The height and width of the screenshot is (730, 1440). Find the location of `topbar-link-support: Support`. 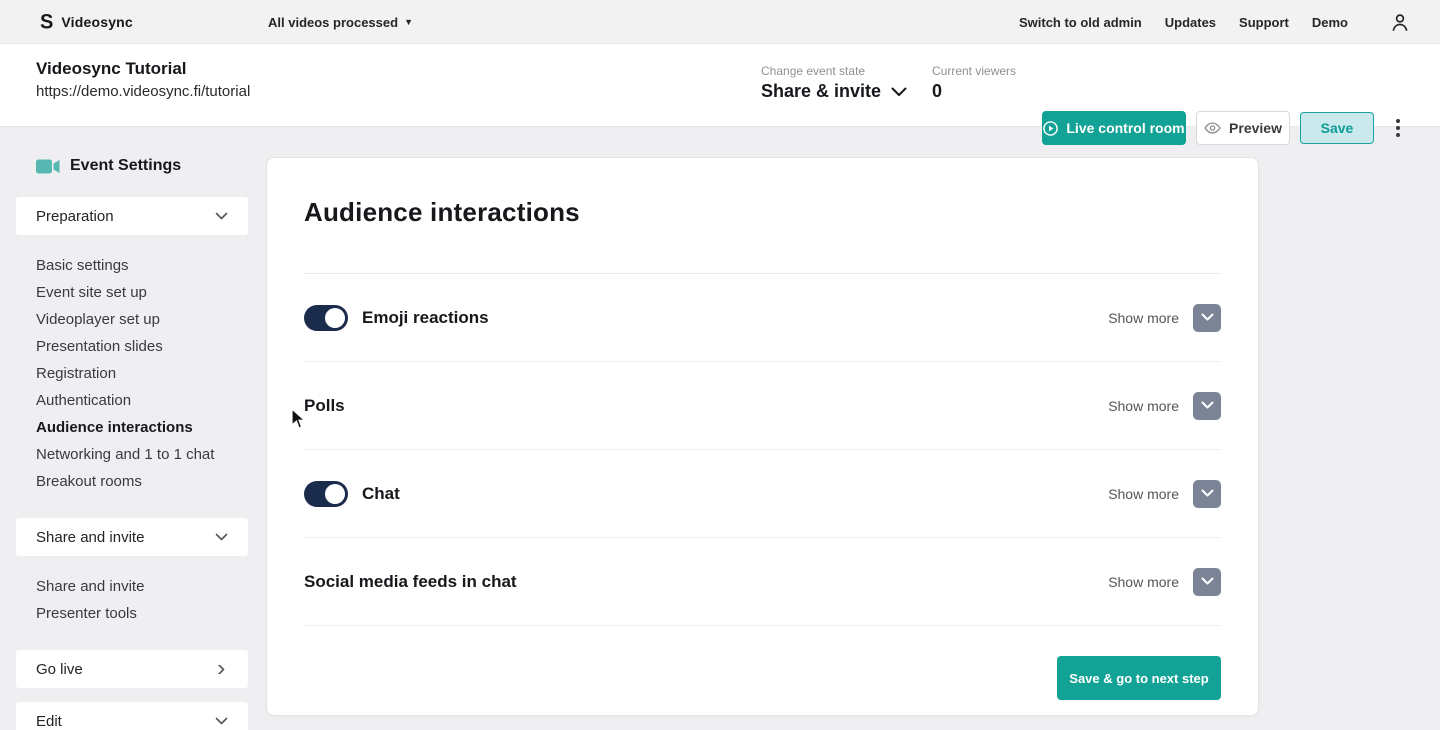

topbar-link-support: Support is located at coordinates (1264, 22).